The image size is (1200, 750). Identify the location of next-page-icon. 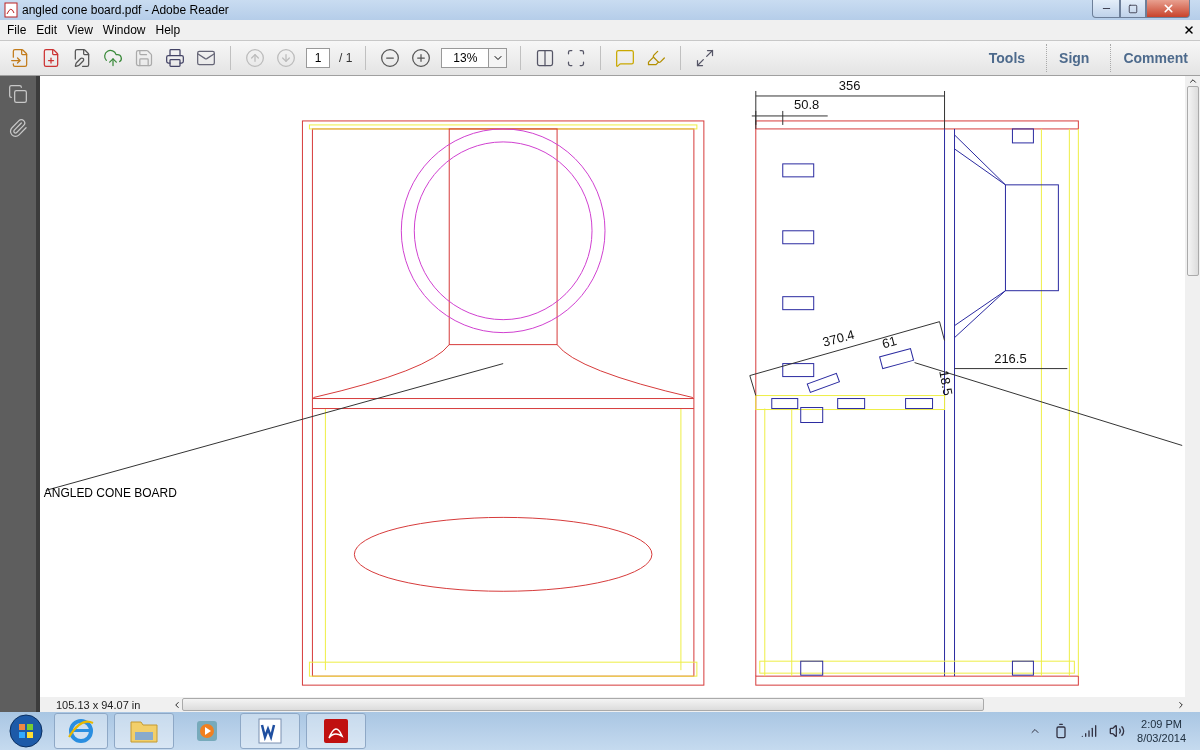
(286, 57).